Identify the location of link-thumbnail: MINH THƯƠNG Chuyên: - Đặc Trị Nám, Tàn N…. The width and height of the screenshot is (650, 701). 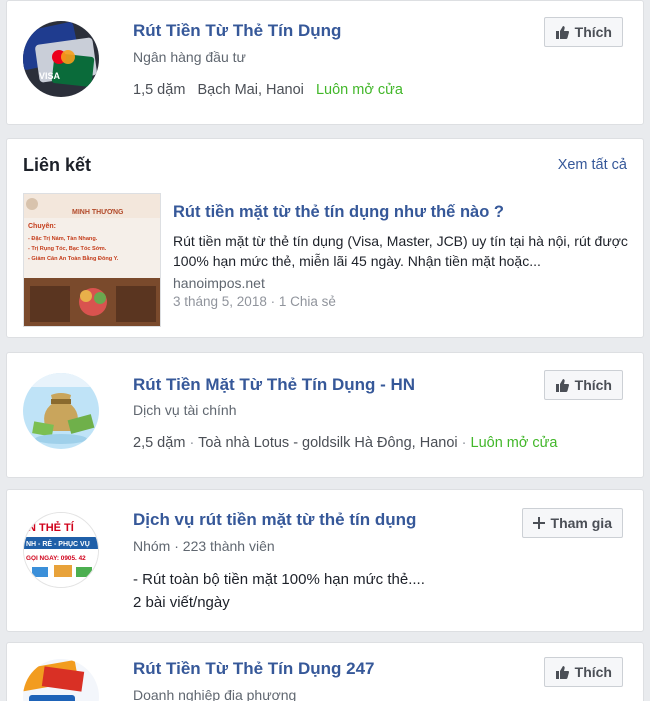
(92, 260).